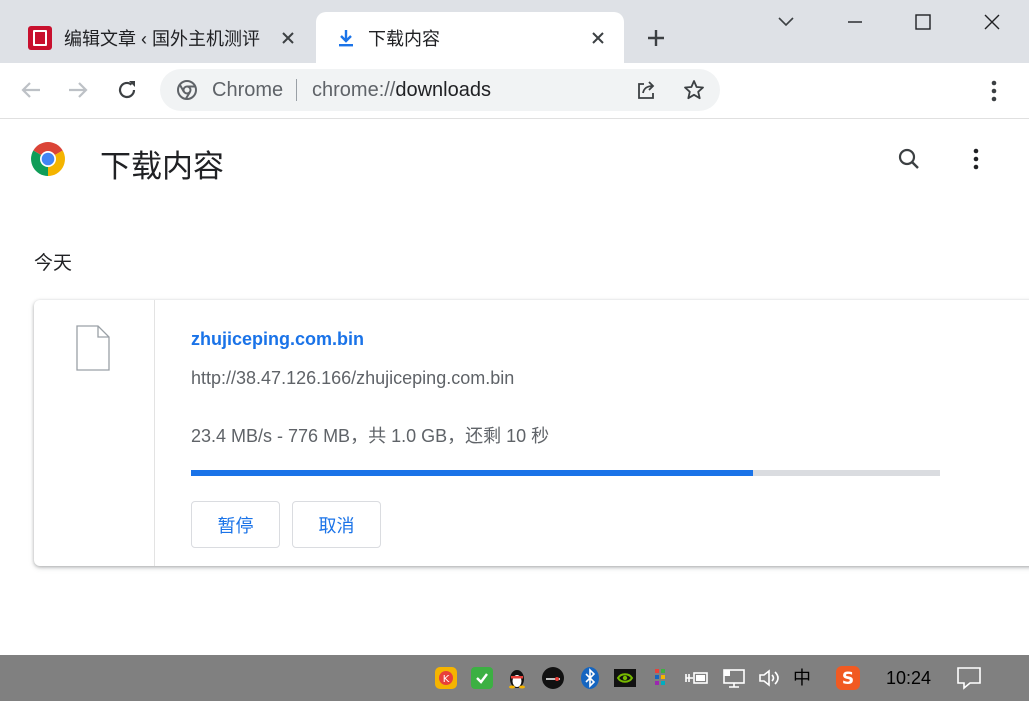 The image size is (1029, 701). What do you see at coordinates (53, 263) in the screenshot?
I see `date-section-heading: 今天` at bounding box center [53, 263].